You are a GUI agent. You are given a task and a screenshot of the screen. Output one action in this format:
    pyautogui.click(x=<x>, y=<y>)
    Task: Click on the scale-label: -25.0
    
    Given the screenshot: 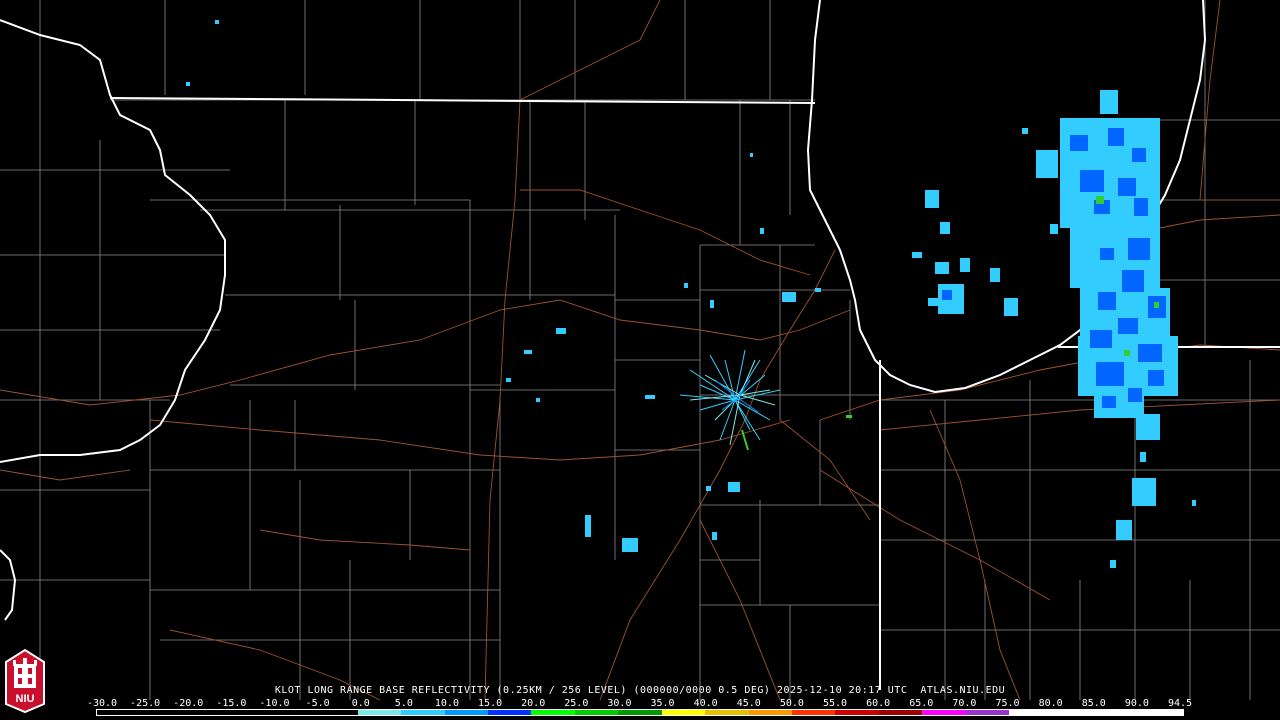 What is the action you would take?
    pyautogui.click(x=145, y=703)
    